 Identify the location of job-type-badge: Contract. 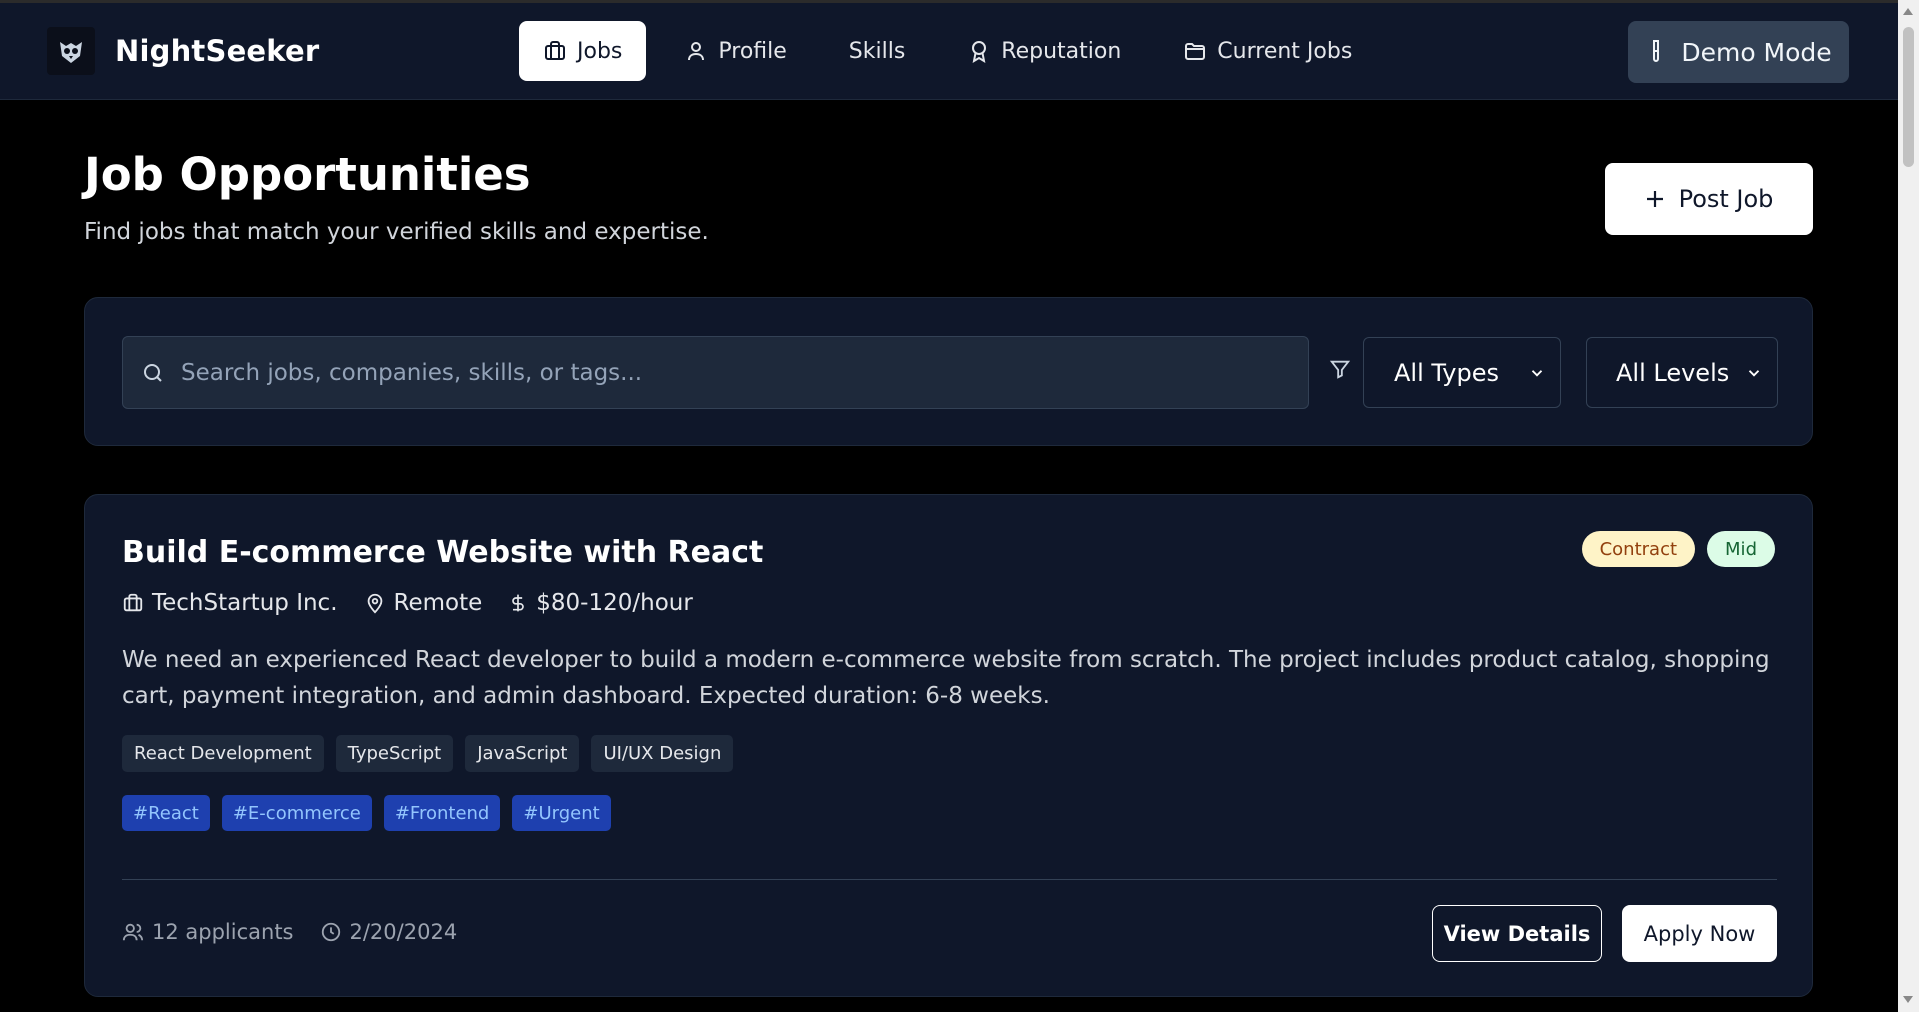
(1638, 549).